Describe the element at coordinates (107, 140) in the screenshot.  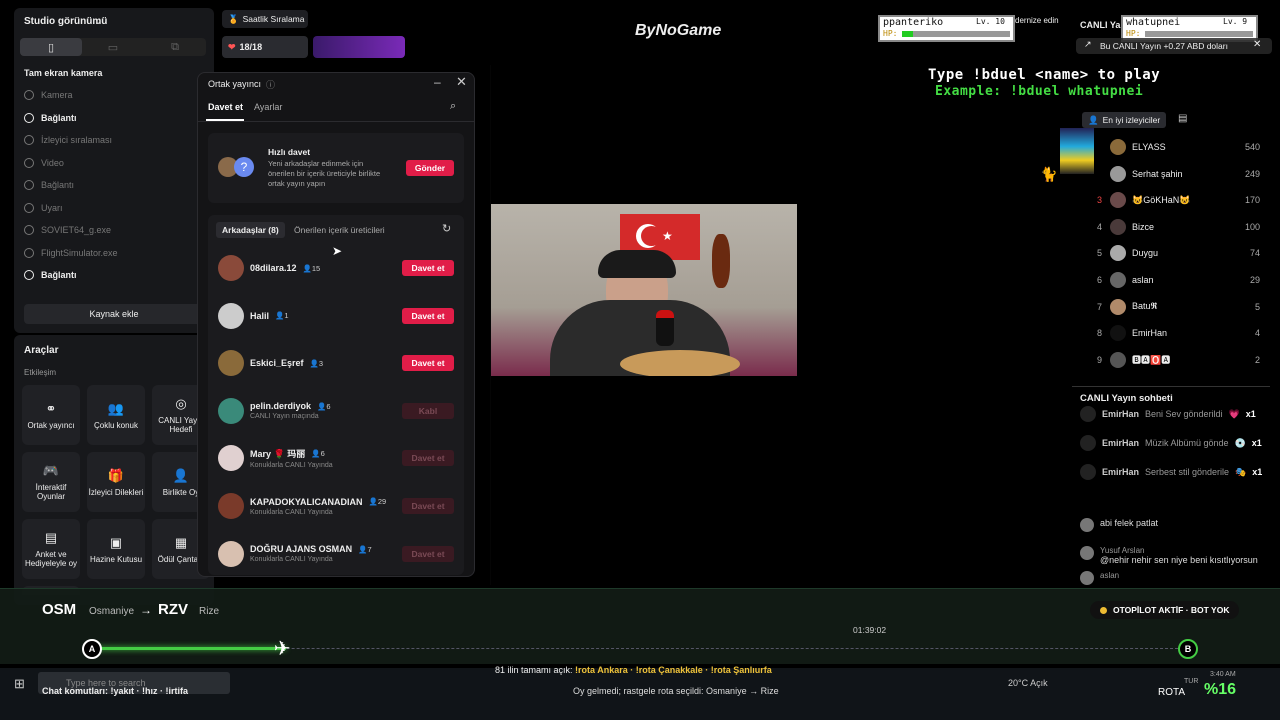
I see `source-item: İzleyici sıralaması` at that location.